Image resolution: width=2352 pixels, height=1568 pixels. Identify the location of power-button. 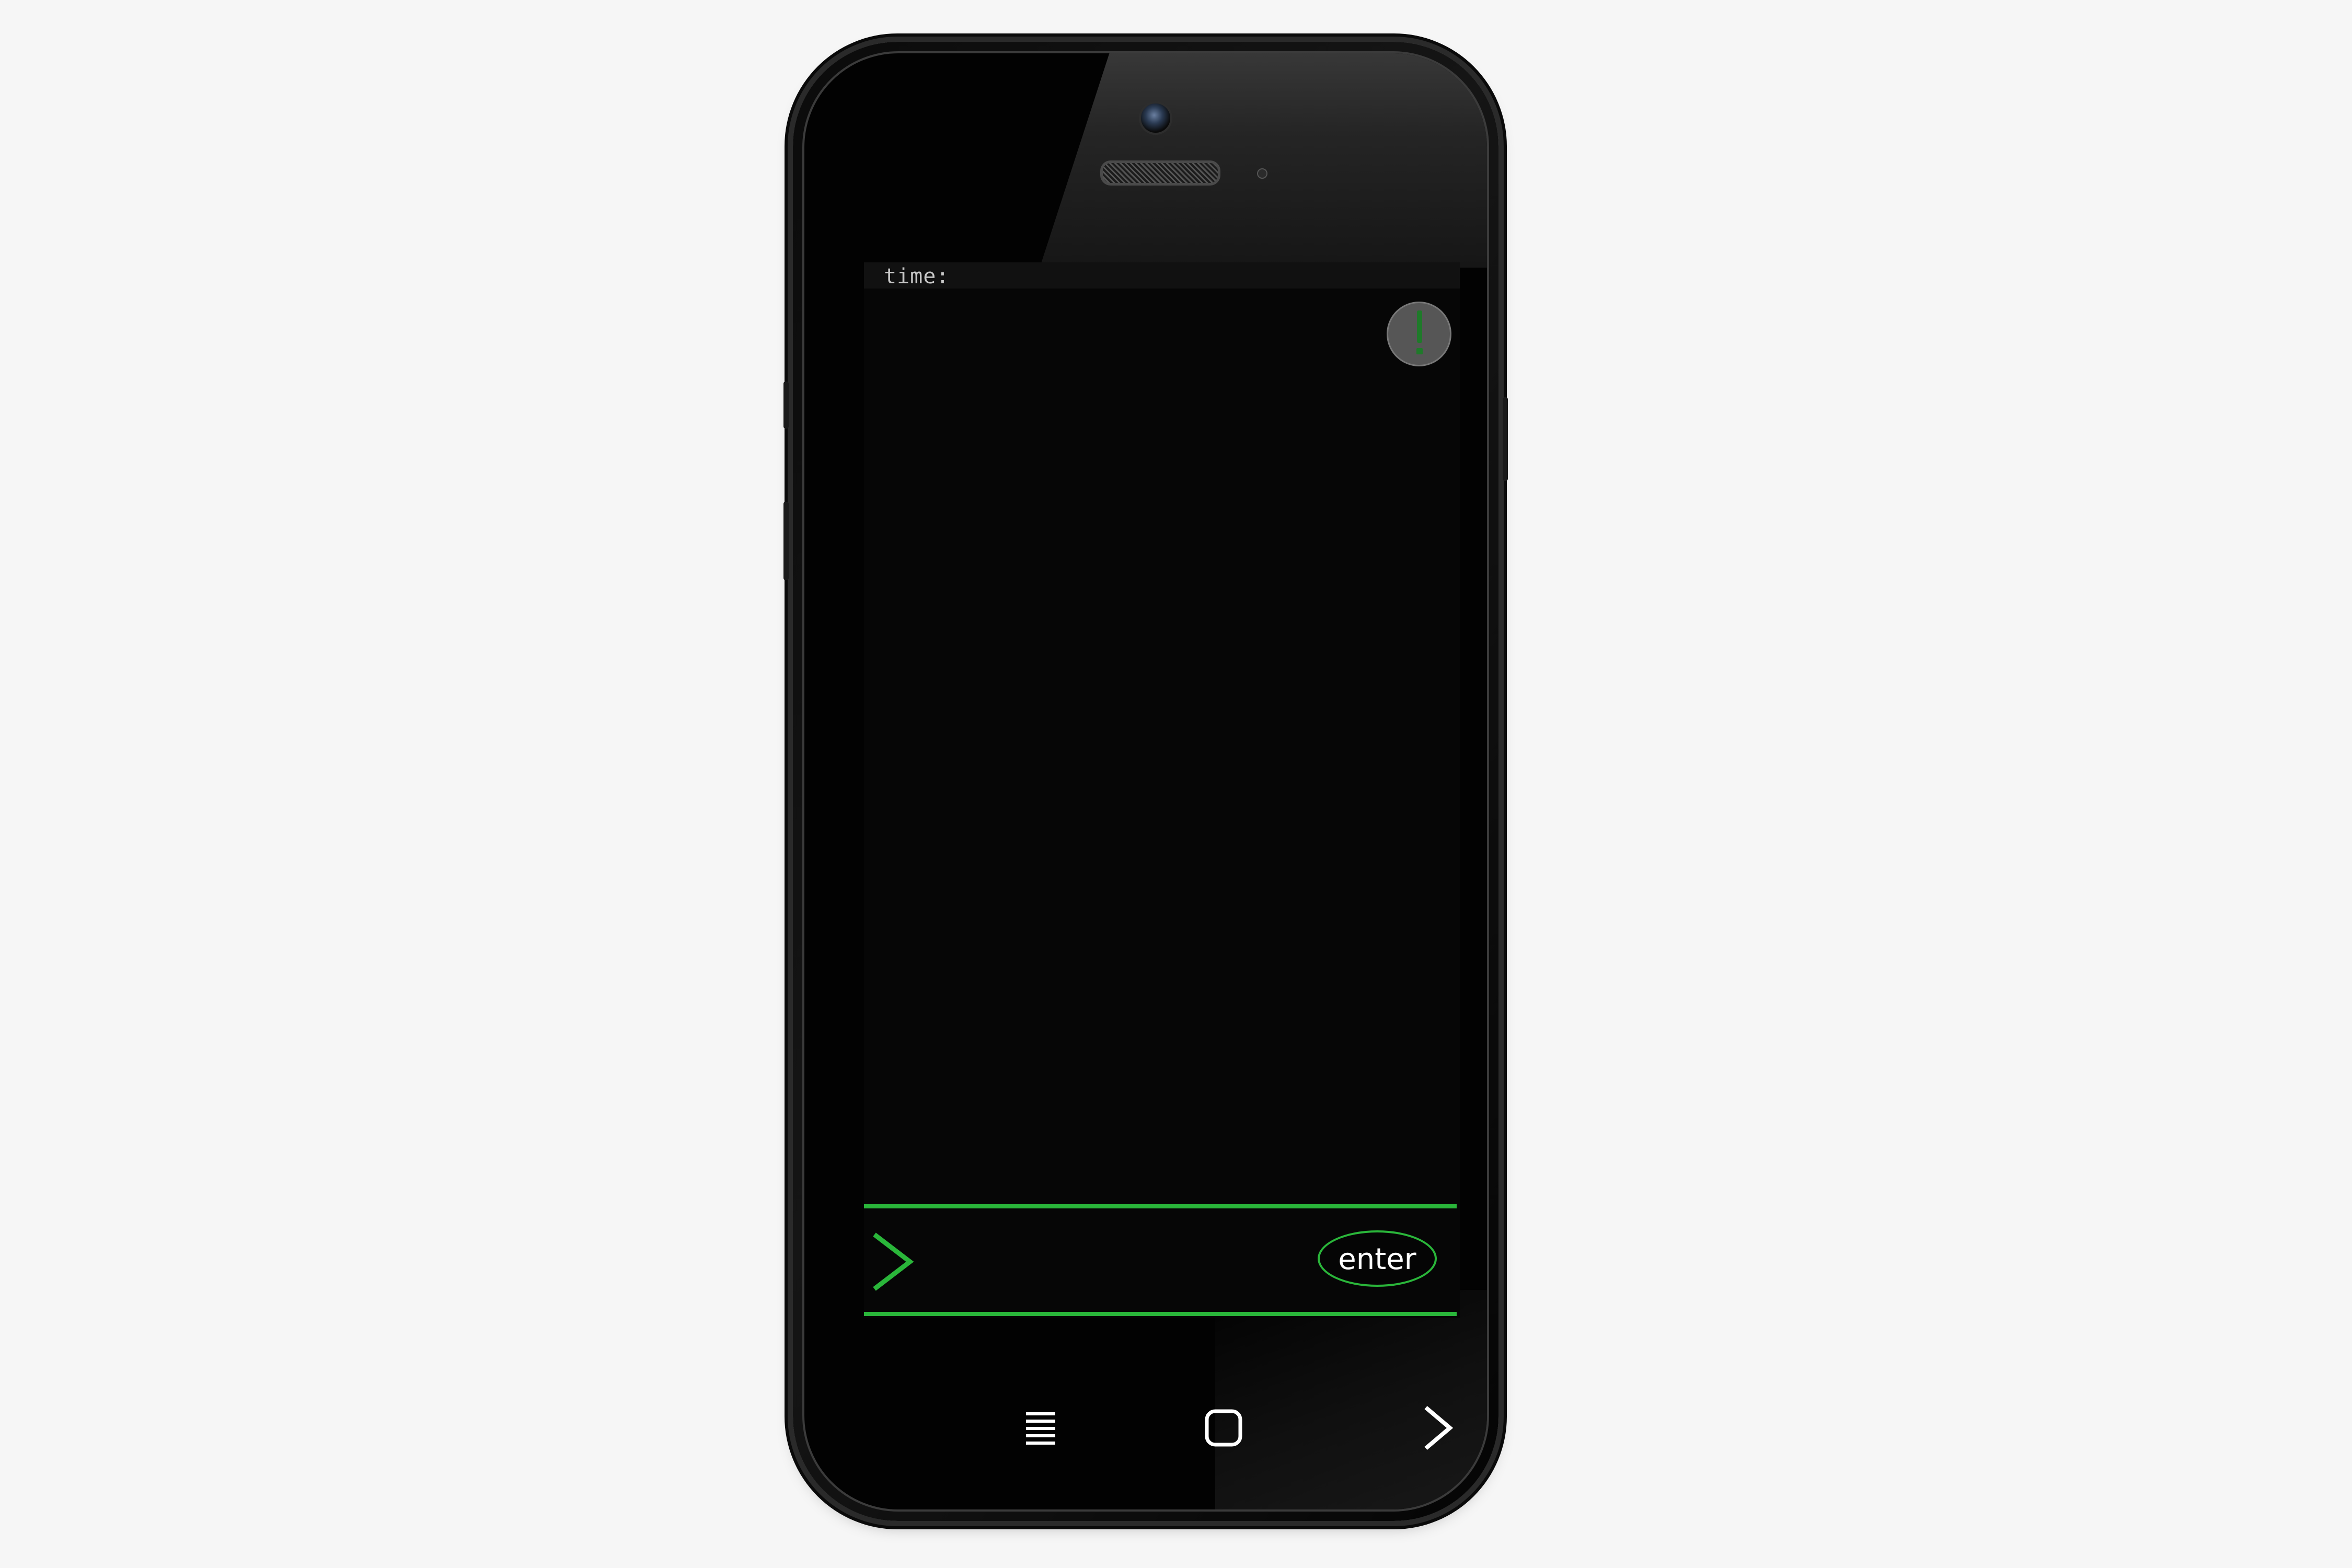
(1505, 439).